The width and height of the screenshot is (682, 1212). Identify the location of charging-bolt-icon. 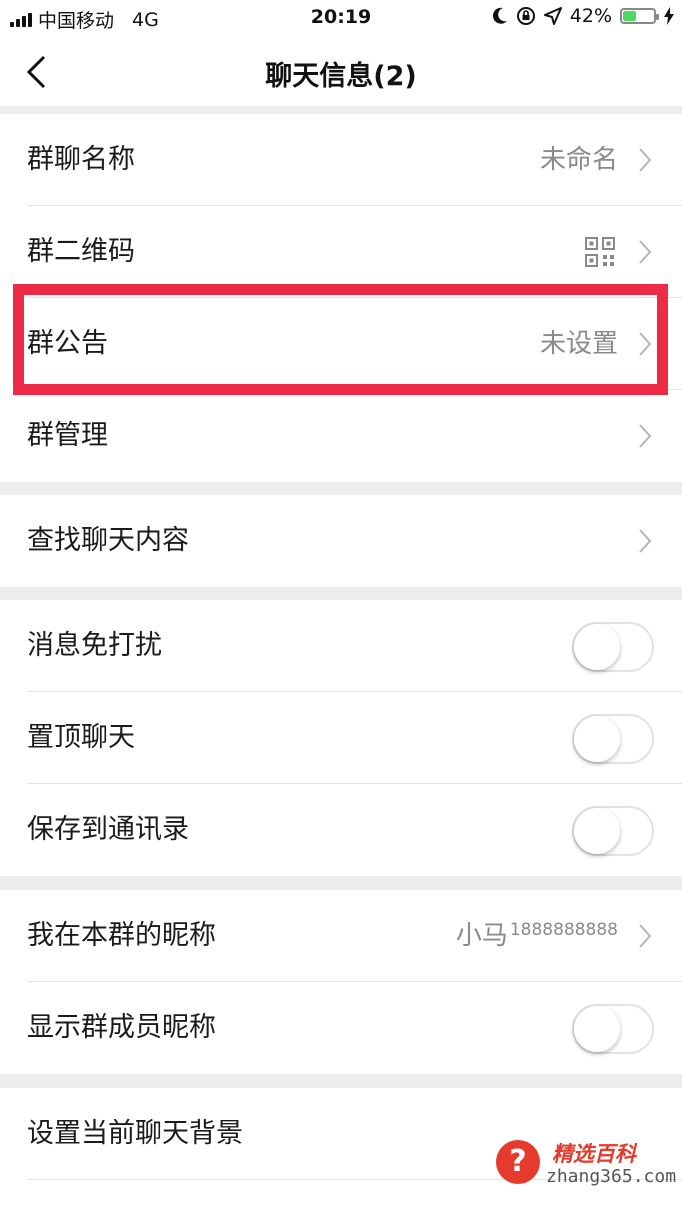
(669, 16).